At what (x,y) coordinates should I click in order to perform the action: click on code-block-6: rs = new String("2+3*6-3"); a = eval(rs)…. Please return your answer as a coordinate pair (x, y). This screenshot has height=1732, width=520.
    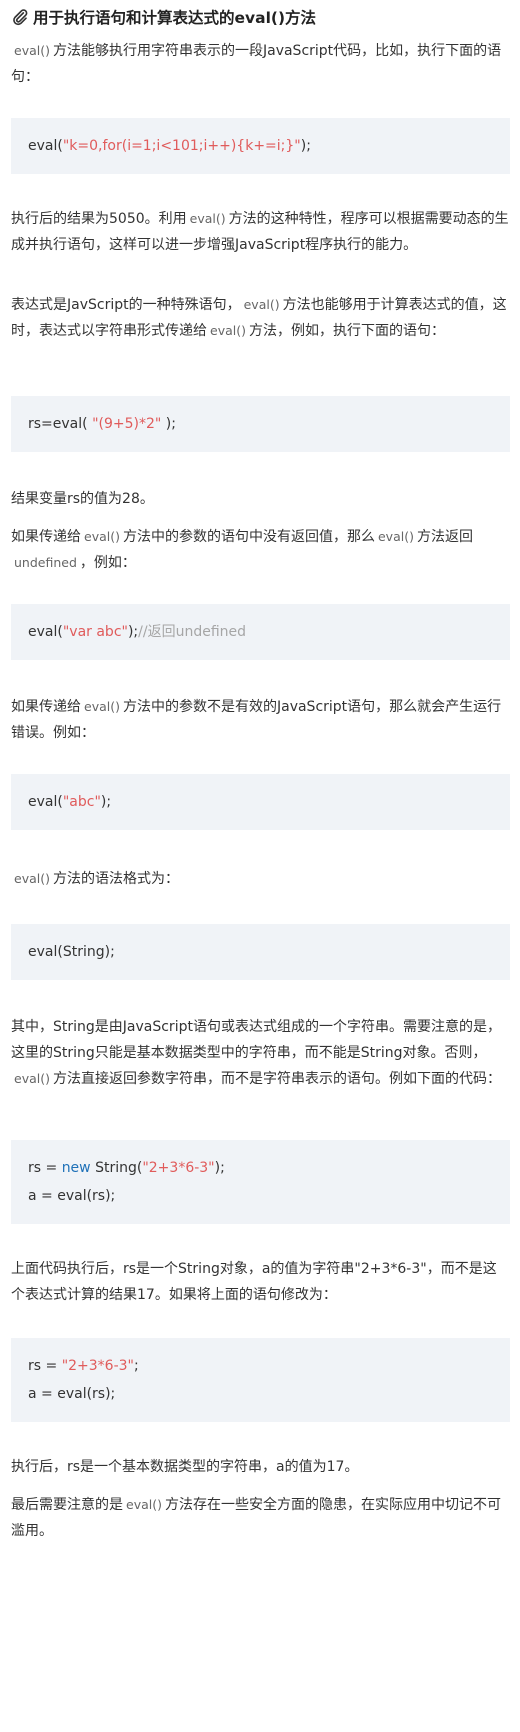
    Looking at the image, I should click on (260, 1182).